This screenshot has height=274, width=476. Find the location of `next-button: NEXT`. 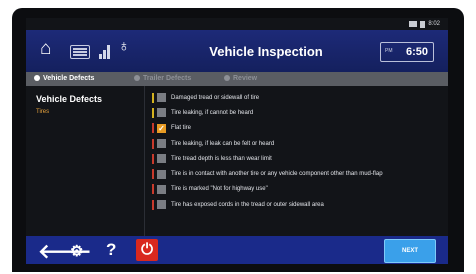

next-button: NEXT is located at coordinates (410, 251).